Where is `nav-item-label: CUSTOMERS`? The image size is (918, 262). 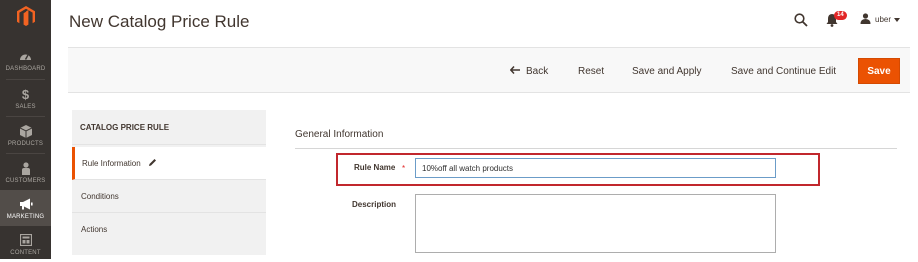 nav-item-label: CUSTOMERS is located at coordinates (25, 181).